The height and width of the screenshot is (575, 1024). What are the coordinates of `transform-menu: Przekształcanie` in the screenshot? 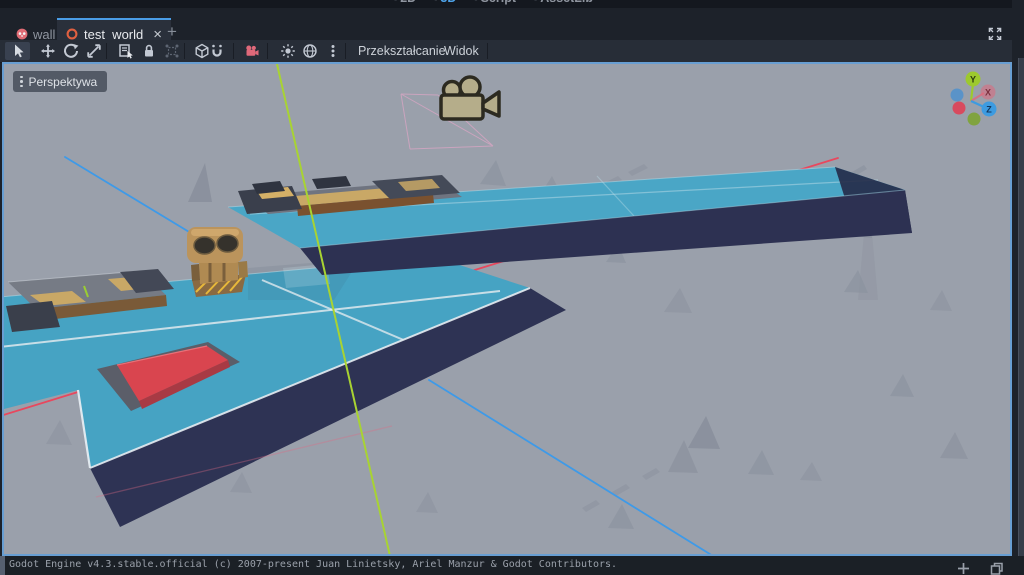 It's located at (402, 51).